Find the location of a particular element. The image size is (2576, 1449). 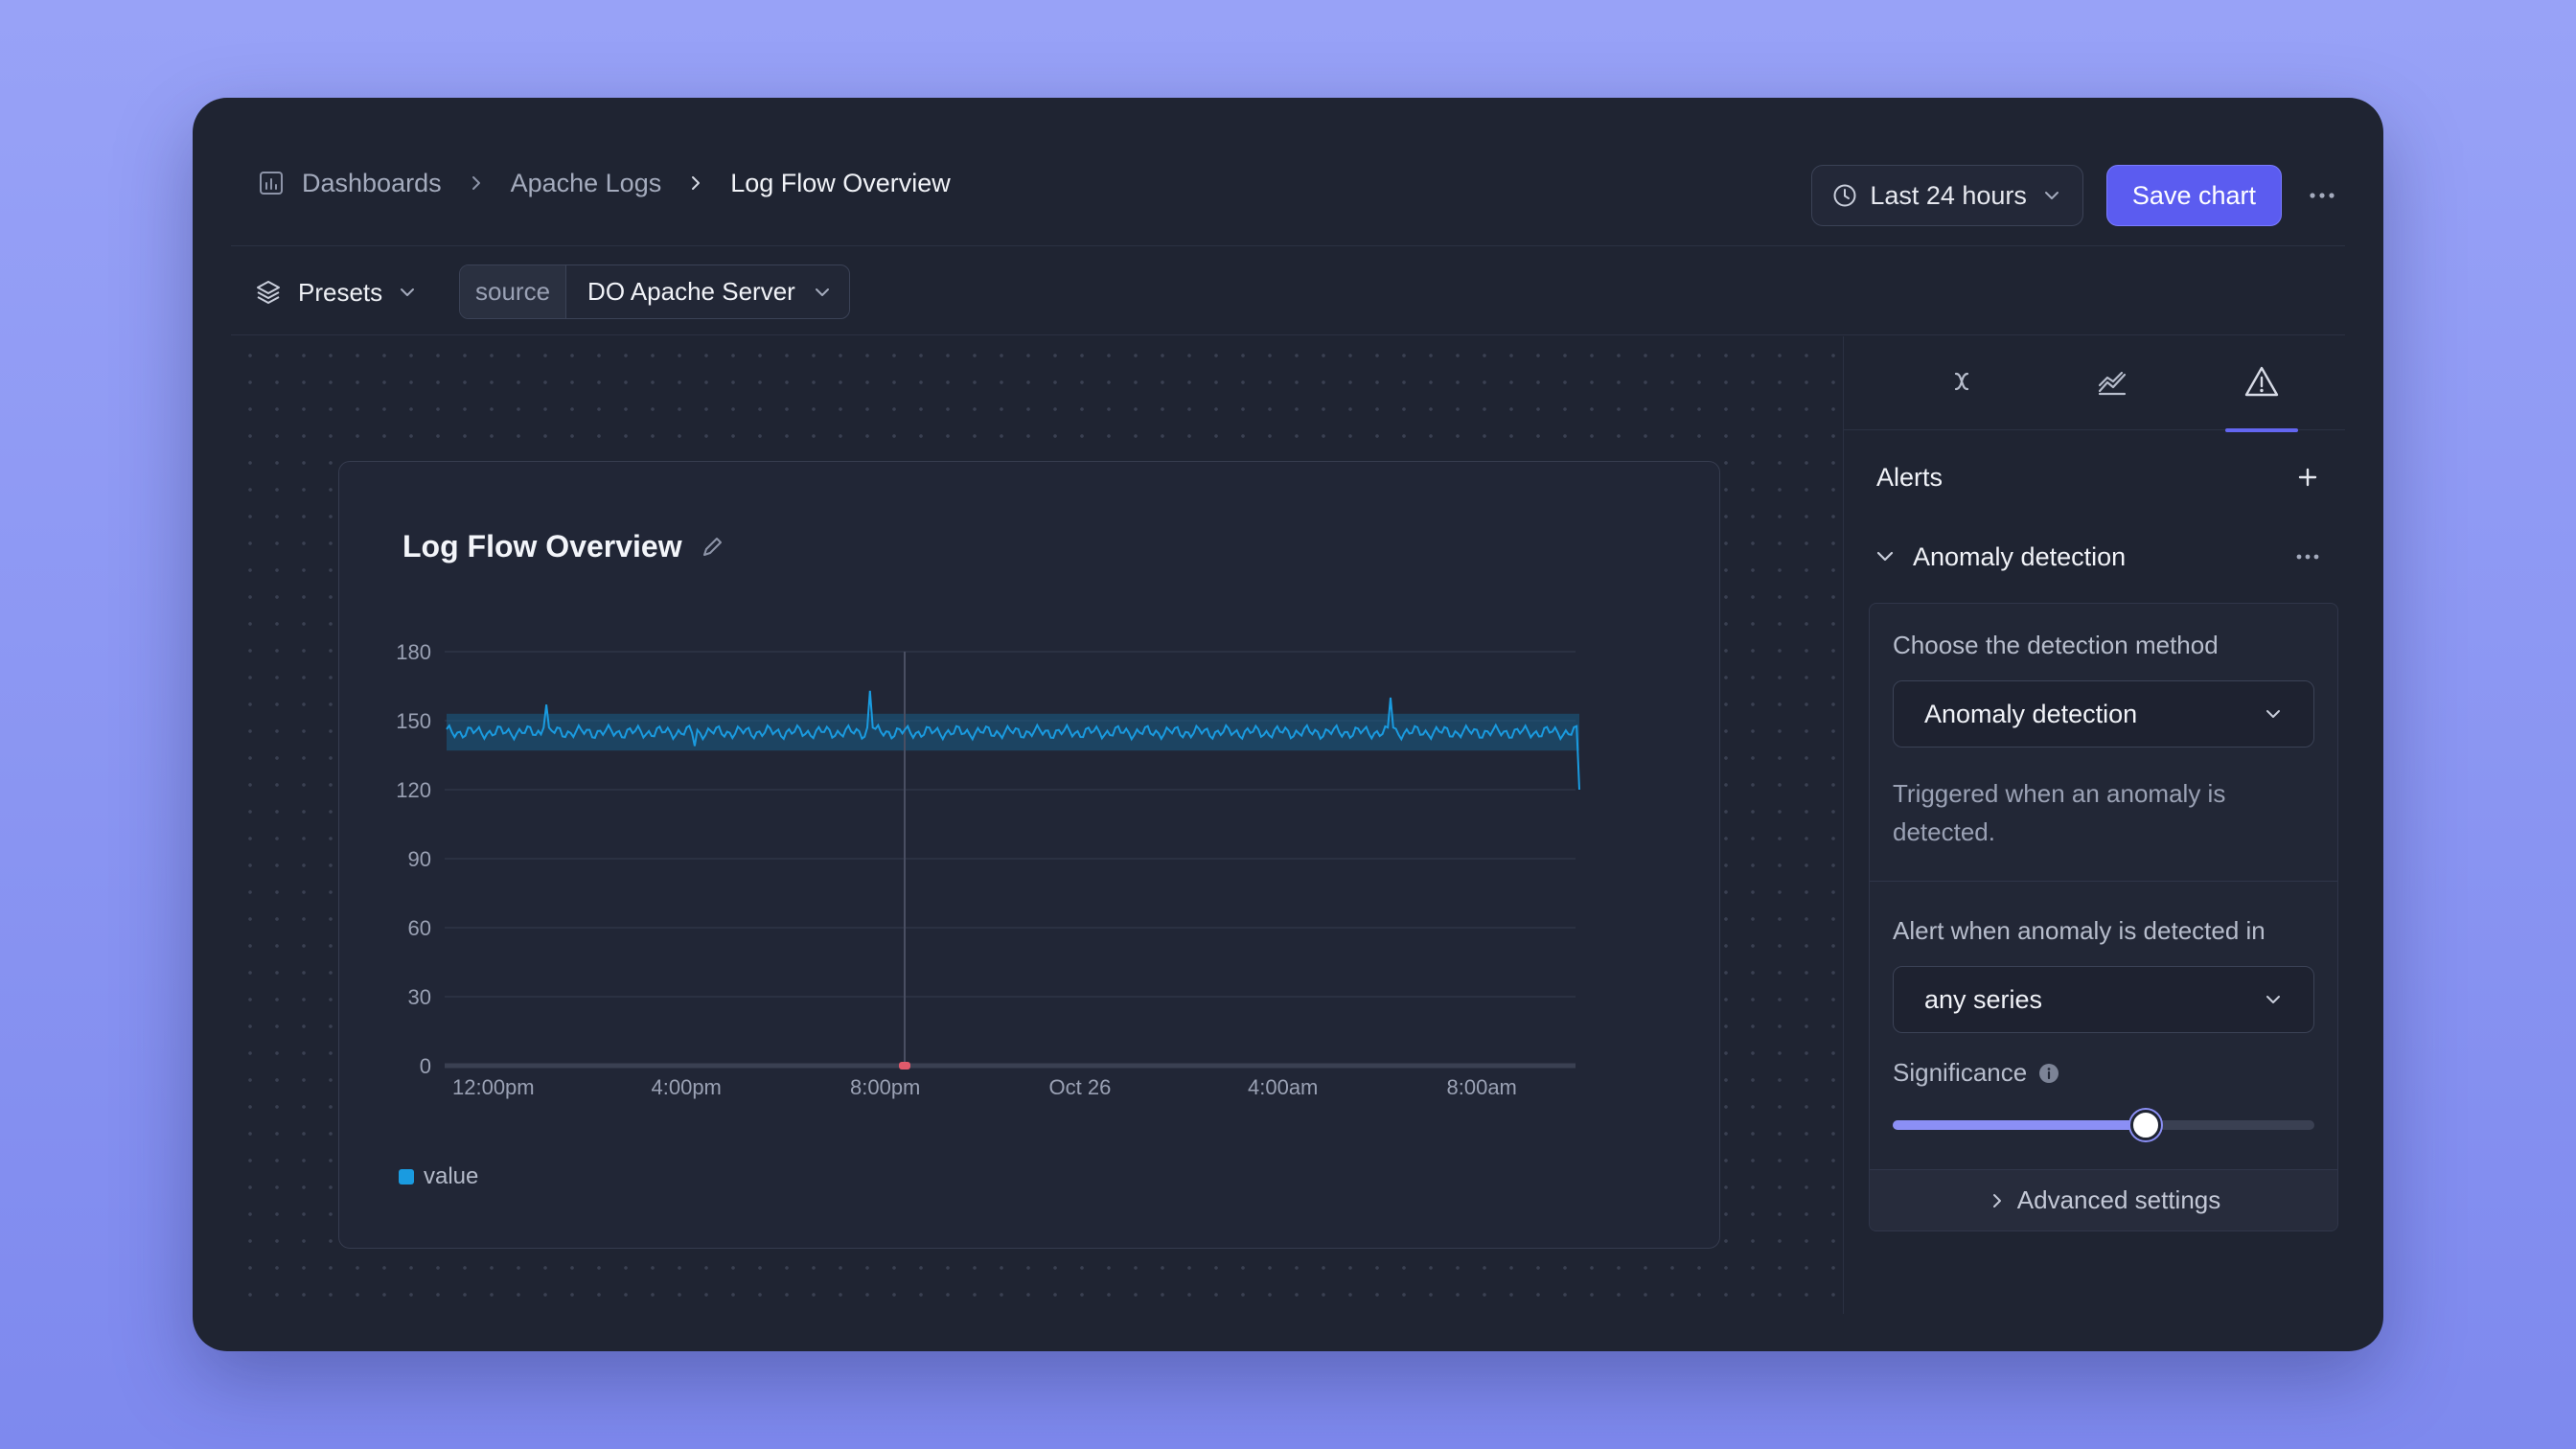

significance-row: Significance is located at coordinates (1976, 1073).